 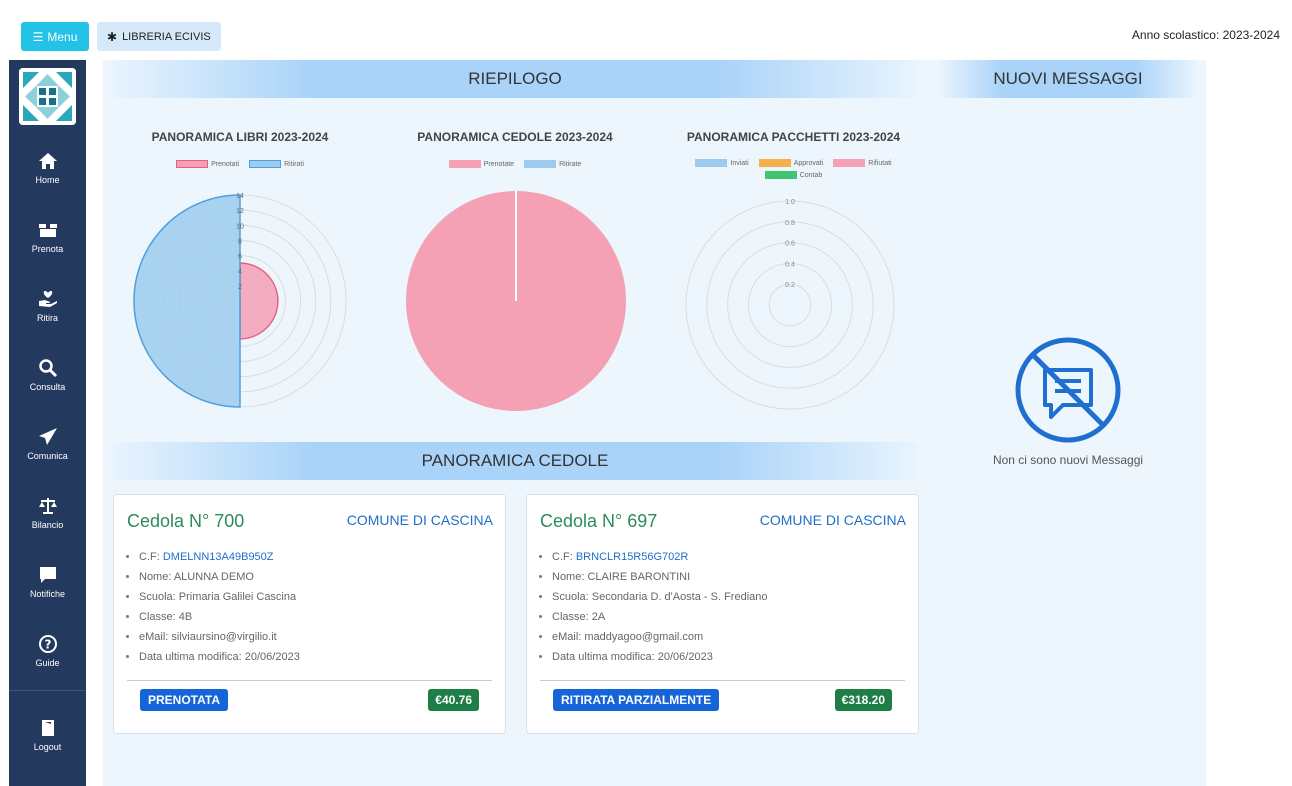 What do you see at coordinates (499, 164) in the screenshot?
I see `legend-label: Prenotate` at bounding box center [499, 164].